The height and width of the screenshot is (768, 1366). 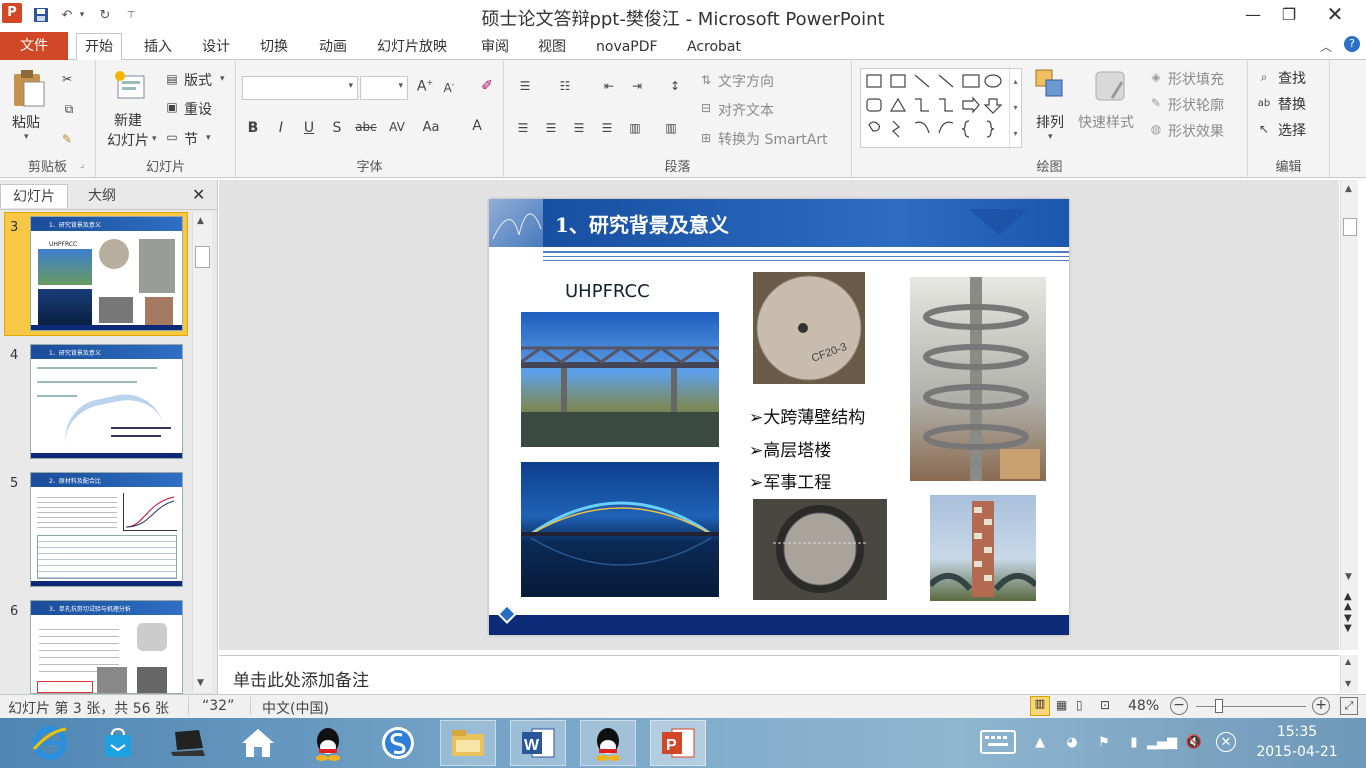 I want to click on normal-view-icon: ▥, so click(x=1040, y=706).